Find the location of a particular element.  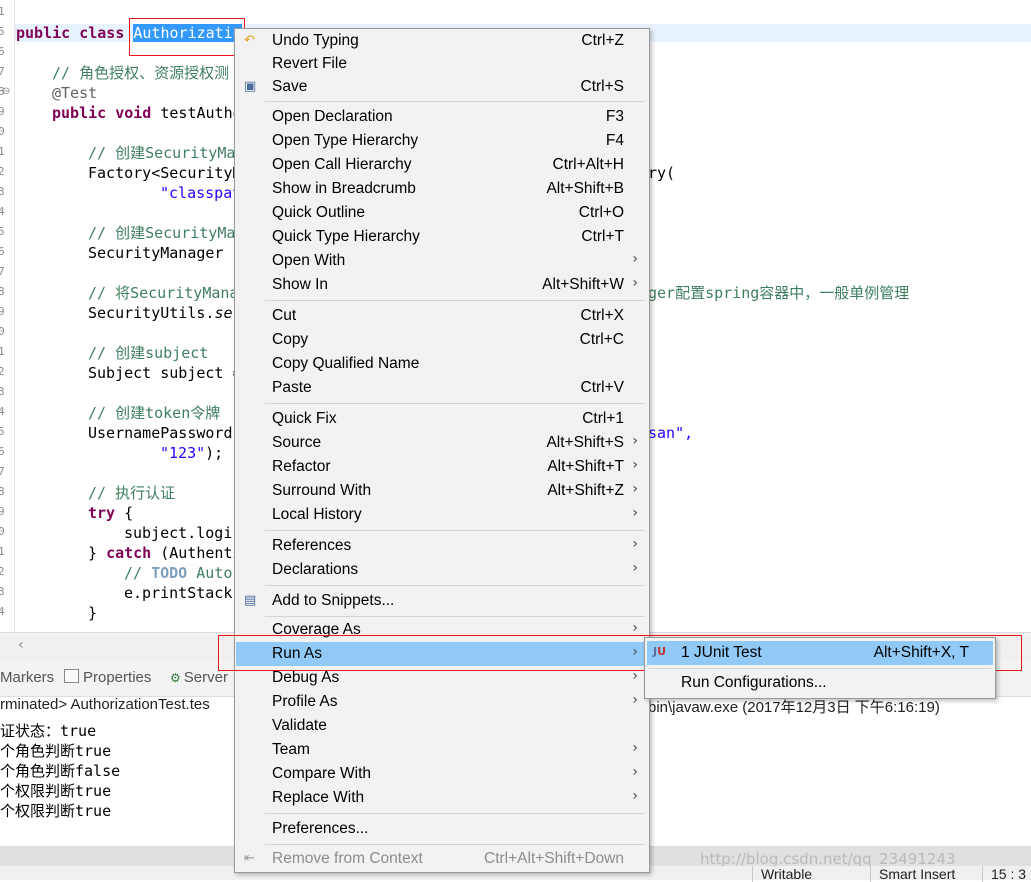

menu-item-validate: Validate is located at coordinates (442, 726).